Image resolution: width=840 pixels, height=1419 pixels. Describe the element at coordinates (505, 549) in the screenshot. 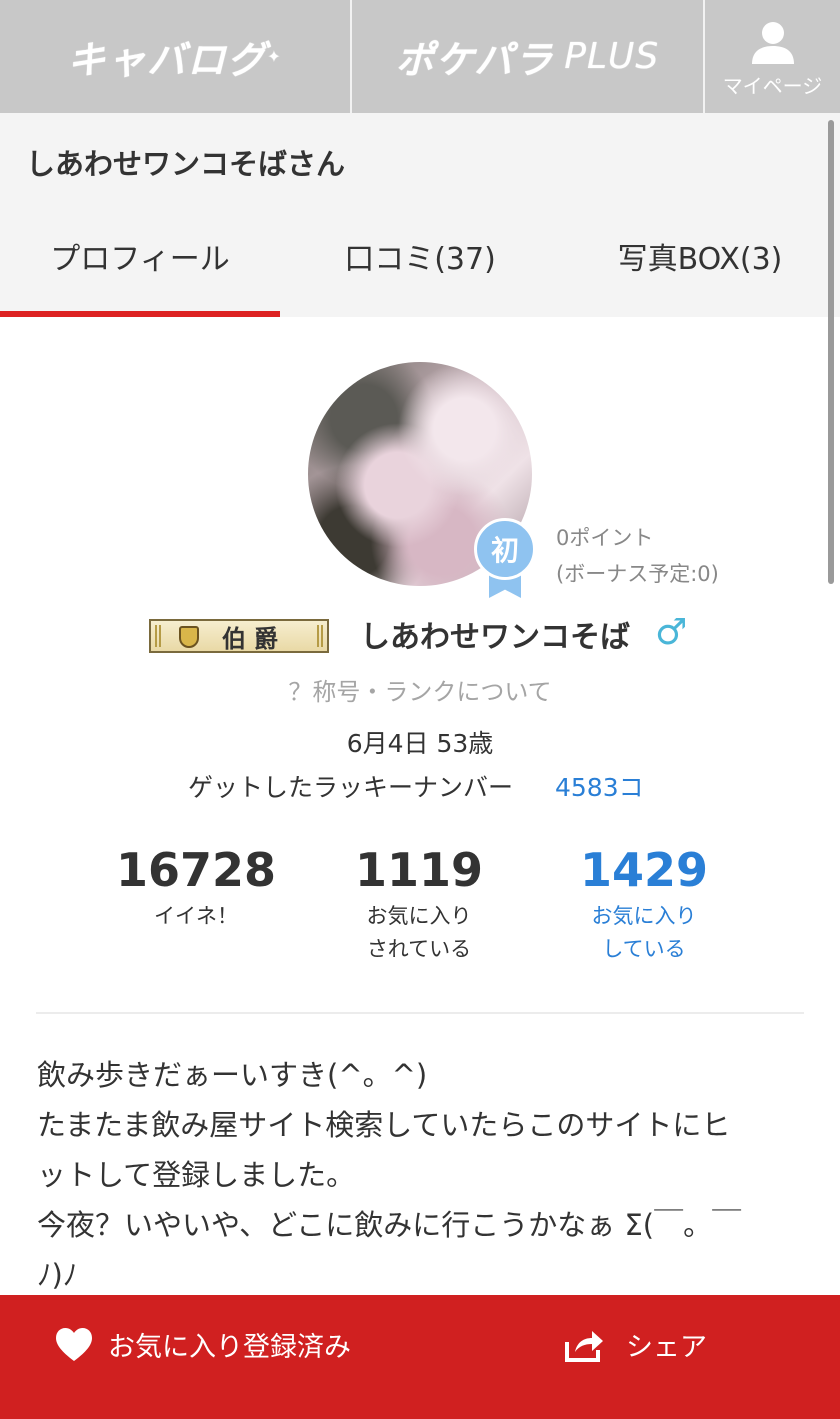

I see `first-timer-badge-label: 初` at that location.